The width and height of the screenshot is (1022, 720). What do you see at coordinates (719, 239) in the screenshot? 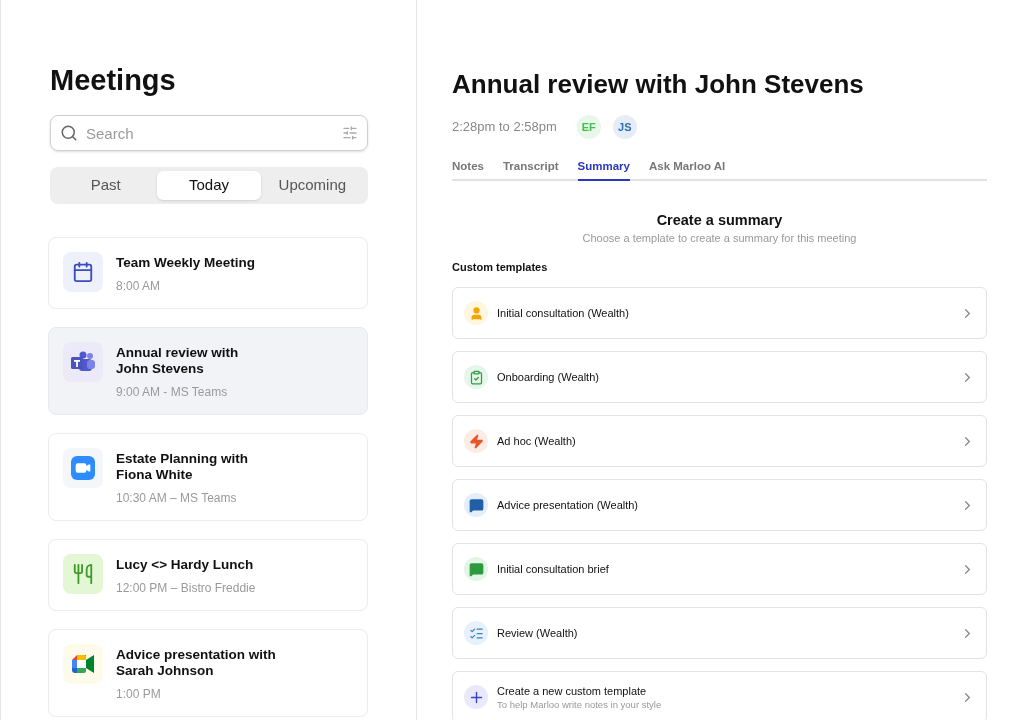
I see `summary-subtitle: Choose a template to create a summary for this meeting` at bounding box center [719, 239].